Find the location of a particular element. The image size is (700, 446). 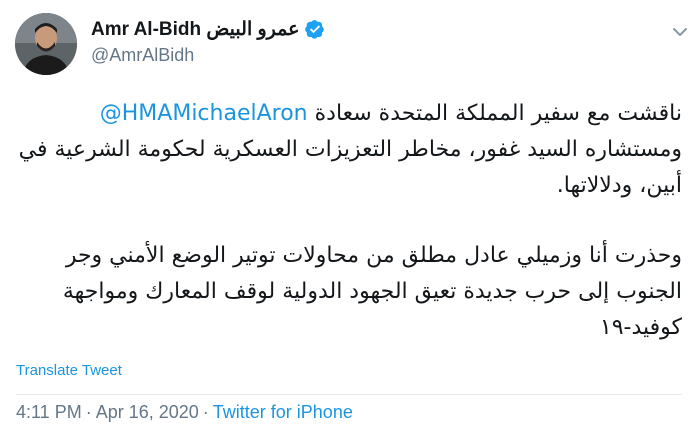

translate-tweet-link: Translate Tweet is located at coordinates (69, 370).